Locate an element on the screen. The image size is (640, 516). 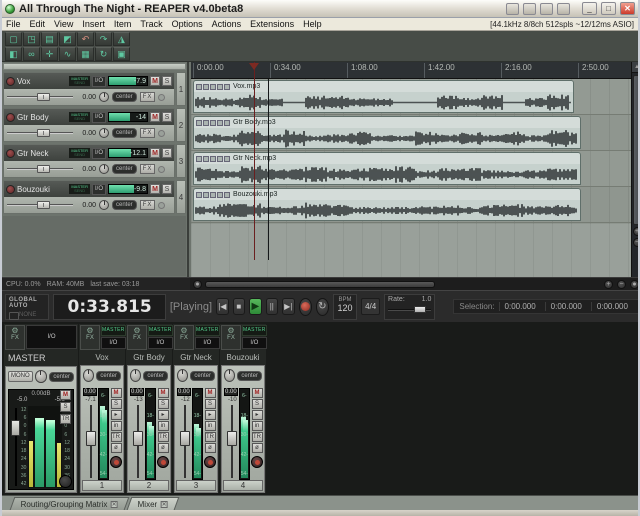
media-item: Gtr Body.mp3 is located at coordinates (387, 132).